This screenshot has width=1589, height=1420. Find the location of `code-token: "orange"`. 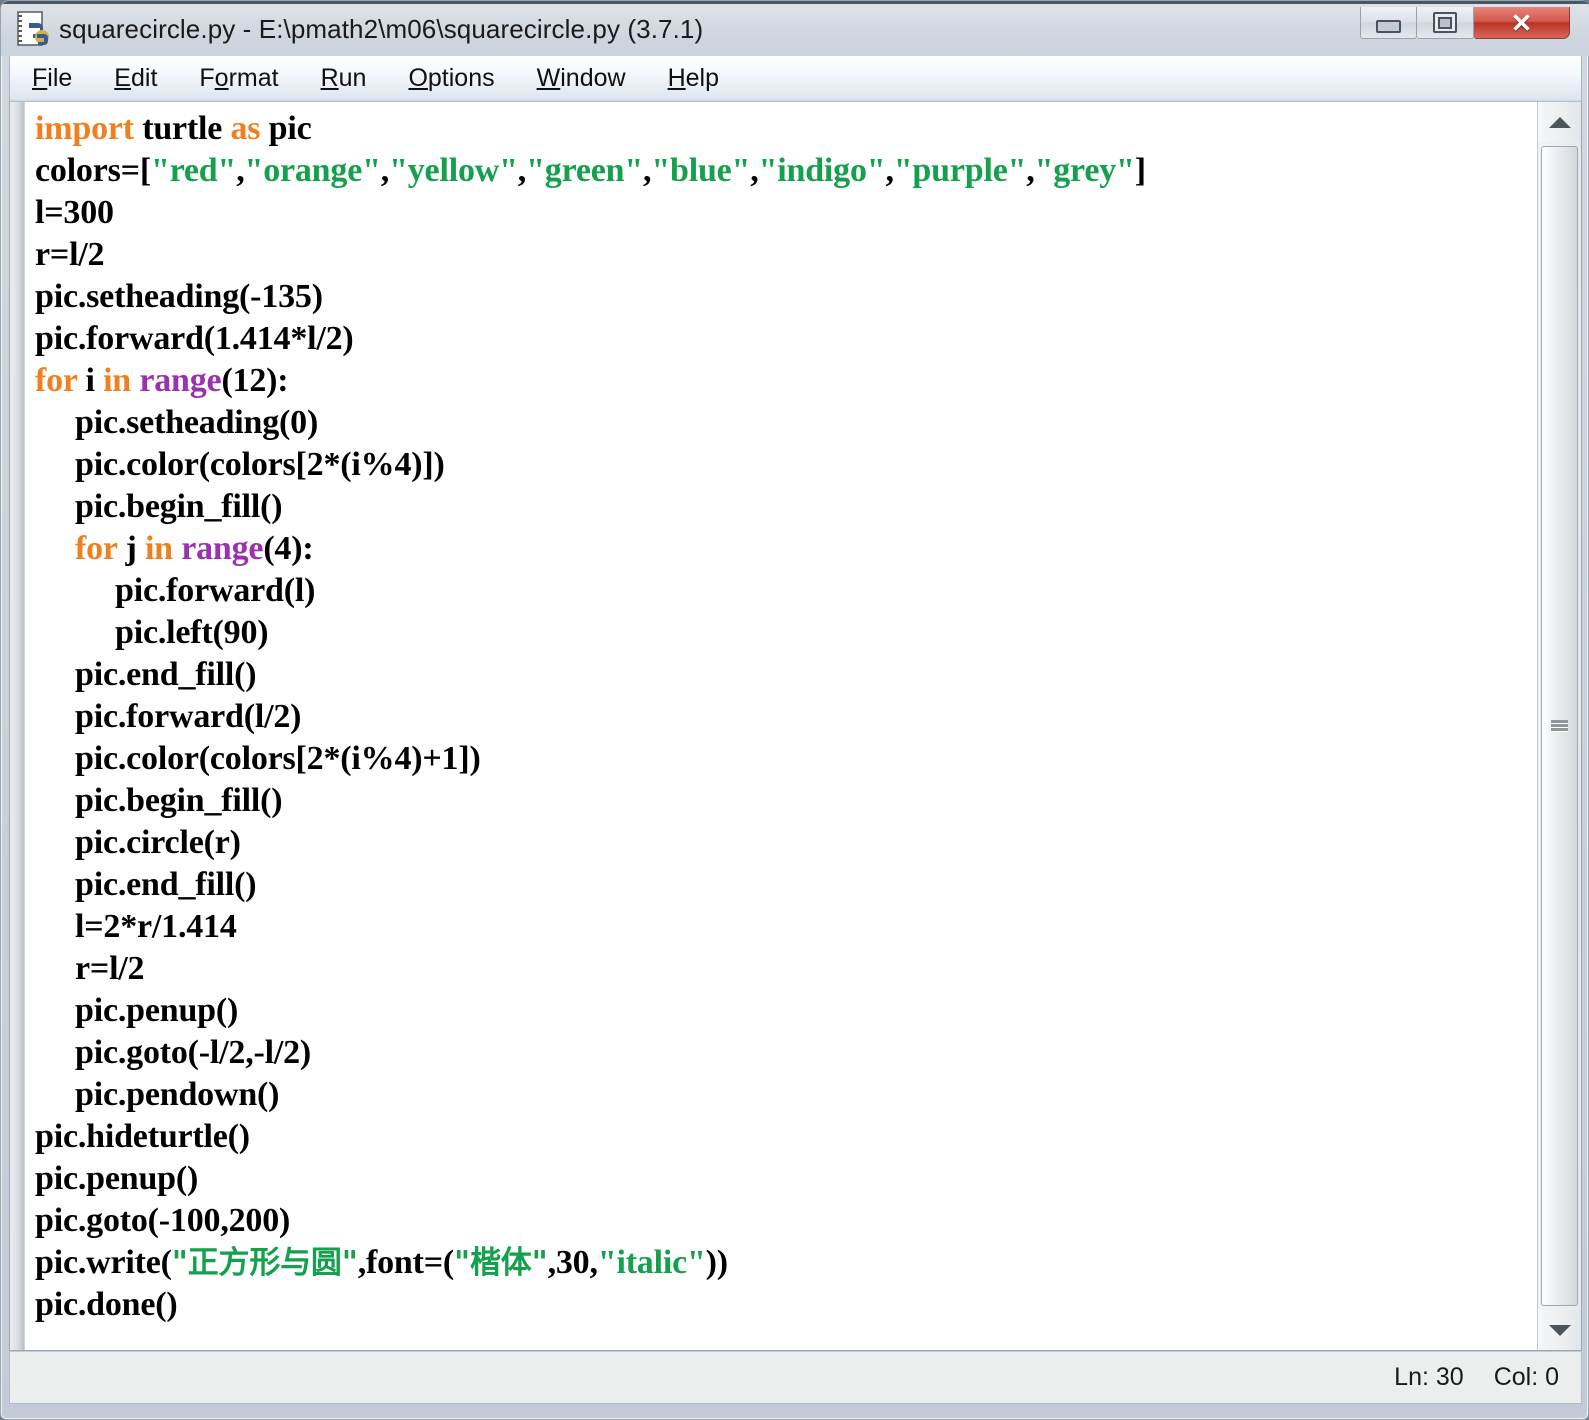

code-token: "orange" is located at coordinates (312, 170).